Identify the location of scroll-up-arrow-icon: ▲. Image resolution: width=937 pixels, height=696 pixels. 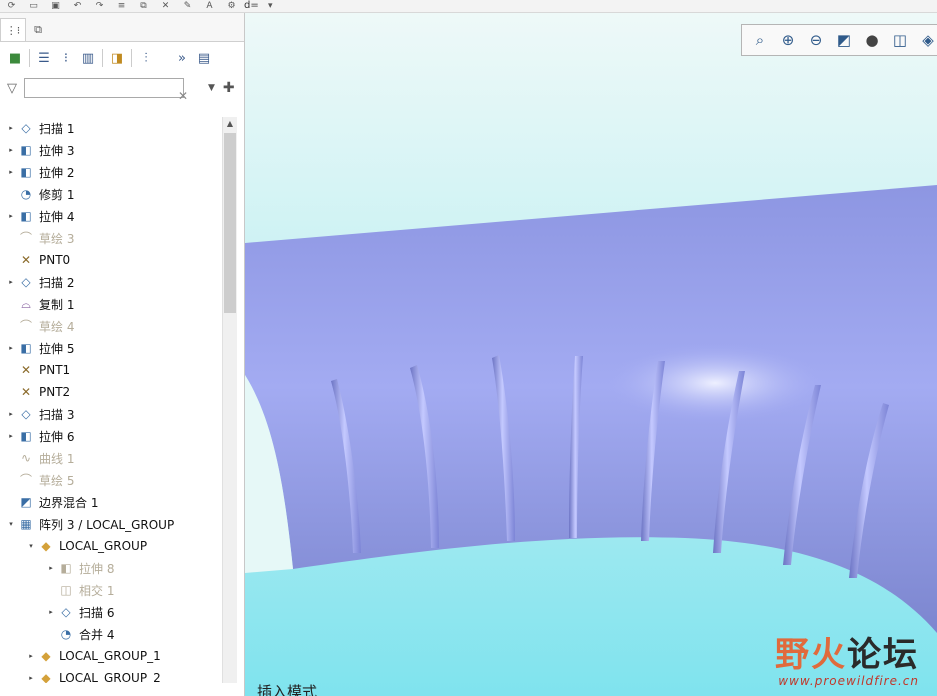
(230, 124).